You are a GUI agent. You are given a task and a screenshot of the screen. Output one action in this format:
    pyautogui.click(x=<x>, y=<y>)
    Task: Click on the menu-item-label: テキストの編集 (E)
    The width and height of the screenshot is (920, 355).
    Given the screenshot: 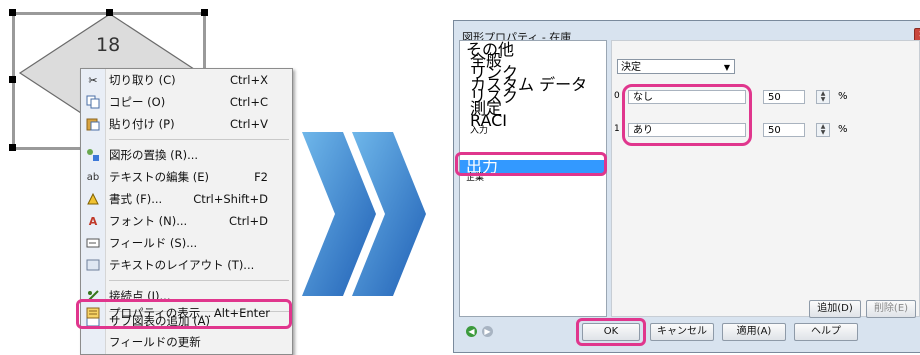 What is the action you would take?
    pyautogui.click(x=159, y=177)
    